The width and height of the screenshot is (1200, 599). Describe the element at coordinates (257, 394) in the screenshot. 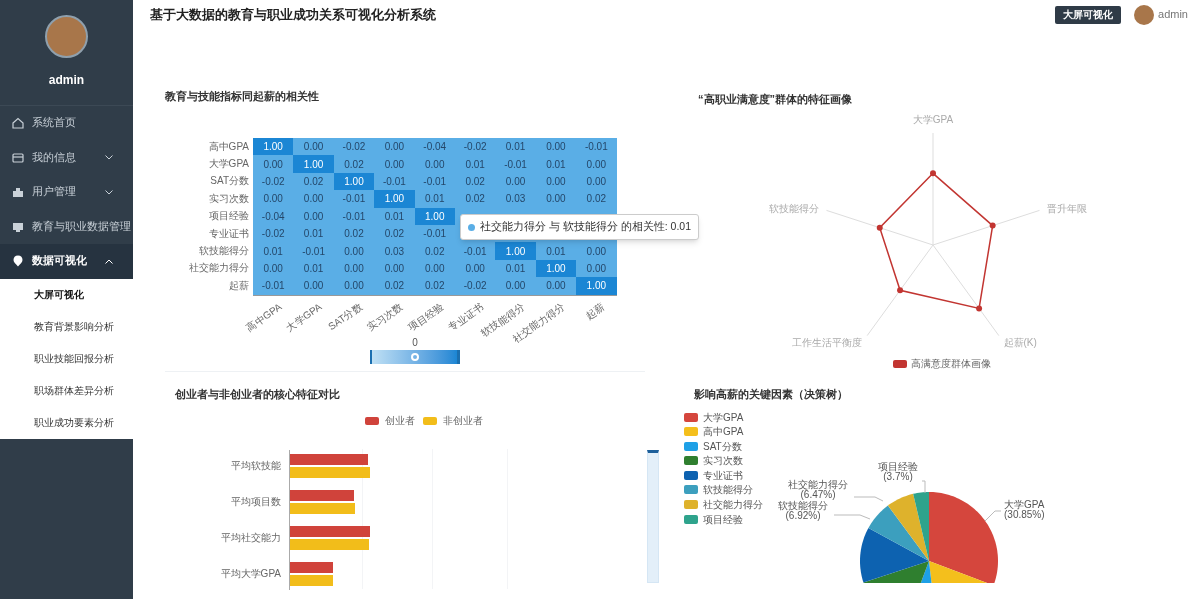

I see `chart-title: 创业者与非创业者的核心特征对比` at that location.